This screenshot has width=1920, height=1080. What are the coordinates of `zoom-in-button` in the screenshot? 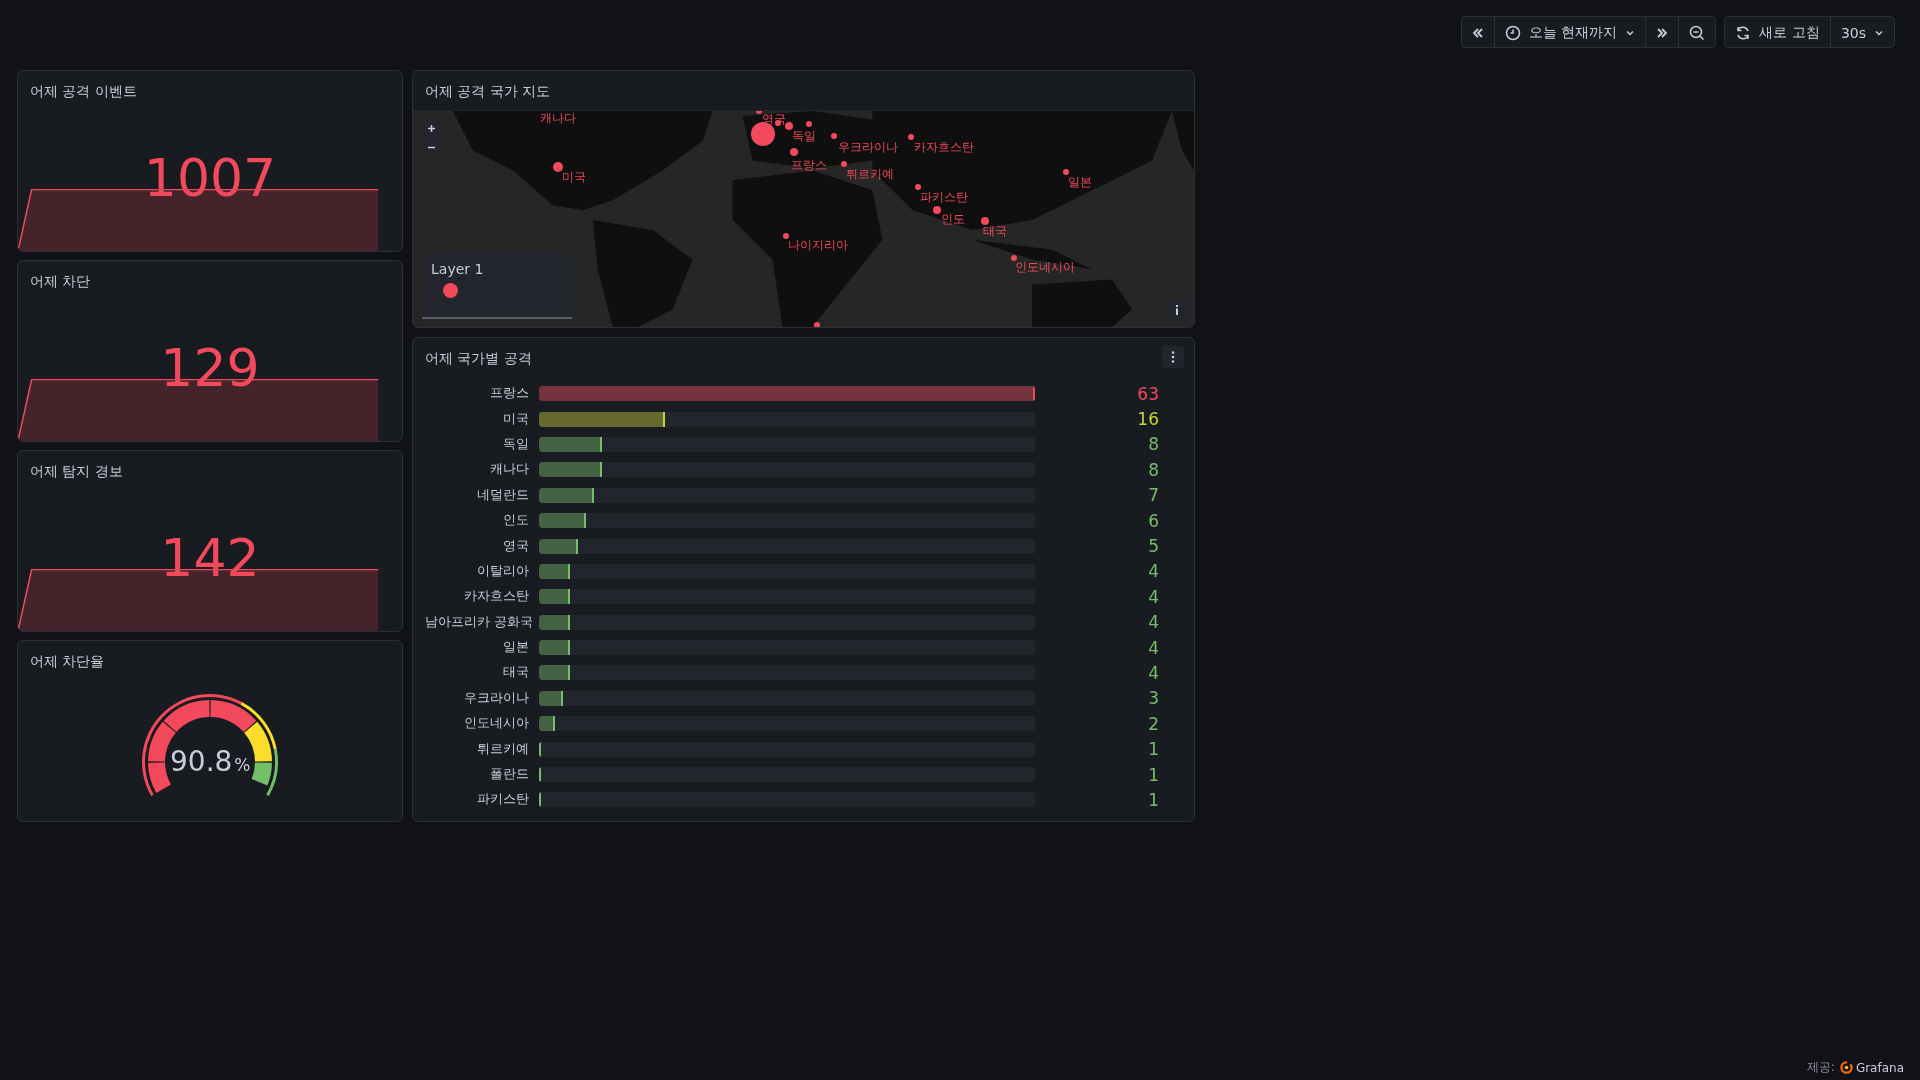 It's located at (431, 128).